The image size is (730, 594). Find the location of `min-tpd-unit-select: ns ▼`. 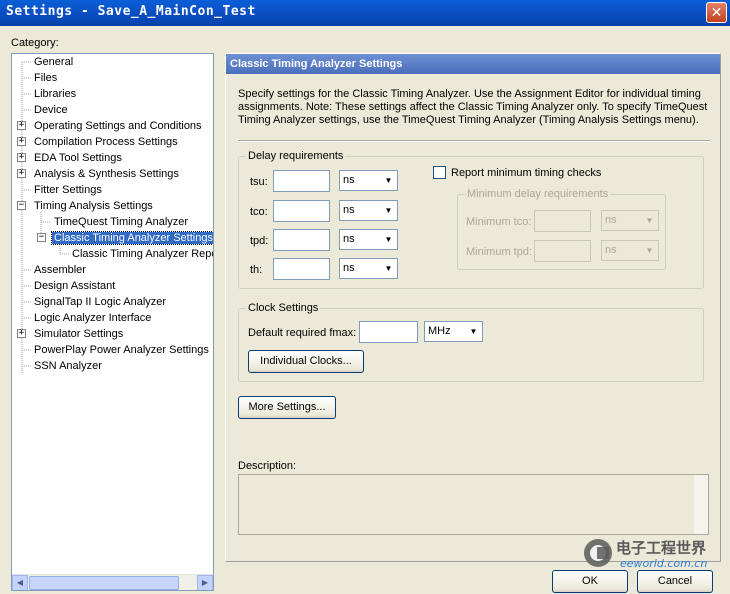

min-tpd-unit-select: ns ▼ is located at coordinates (630, 250).